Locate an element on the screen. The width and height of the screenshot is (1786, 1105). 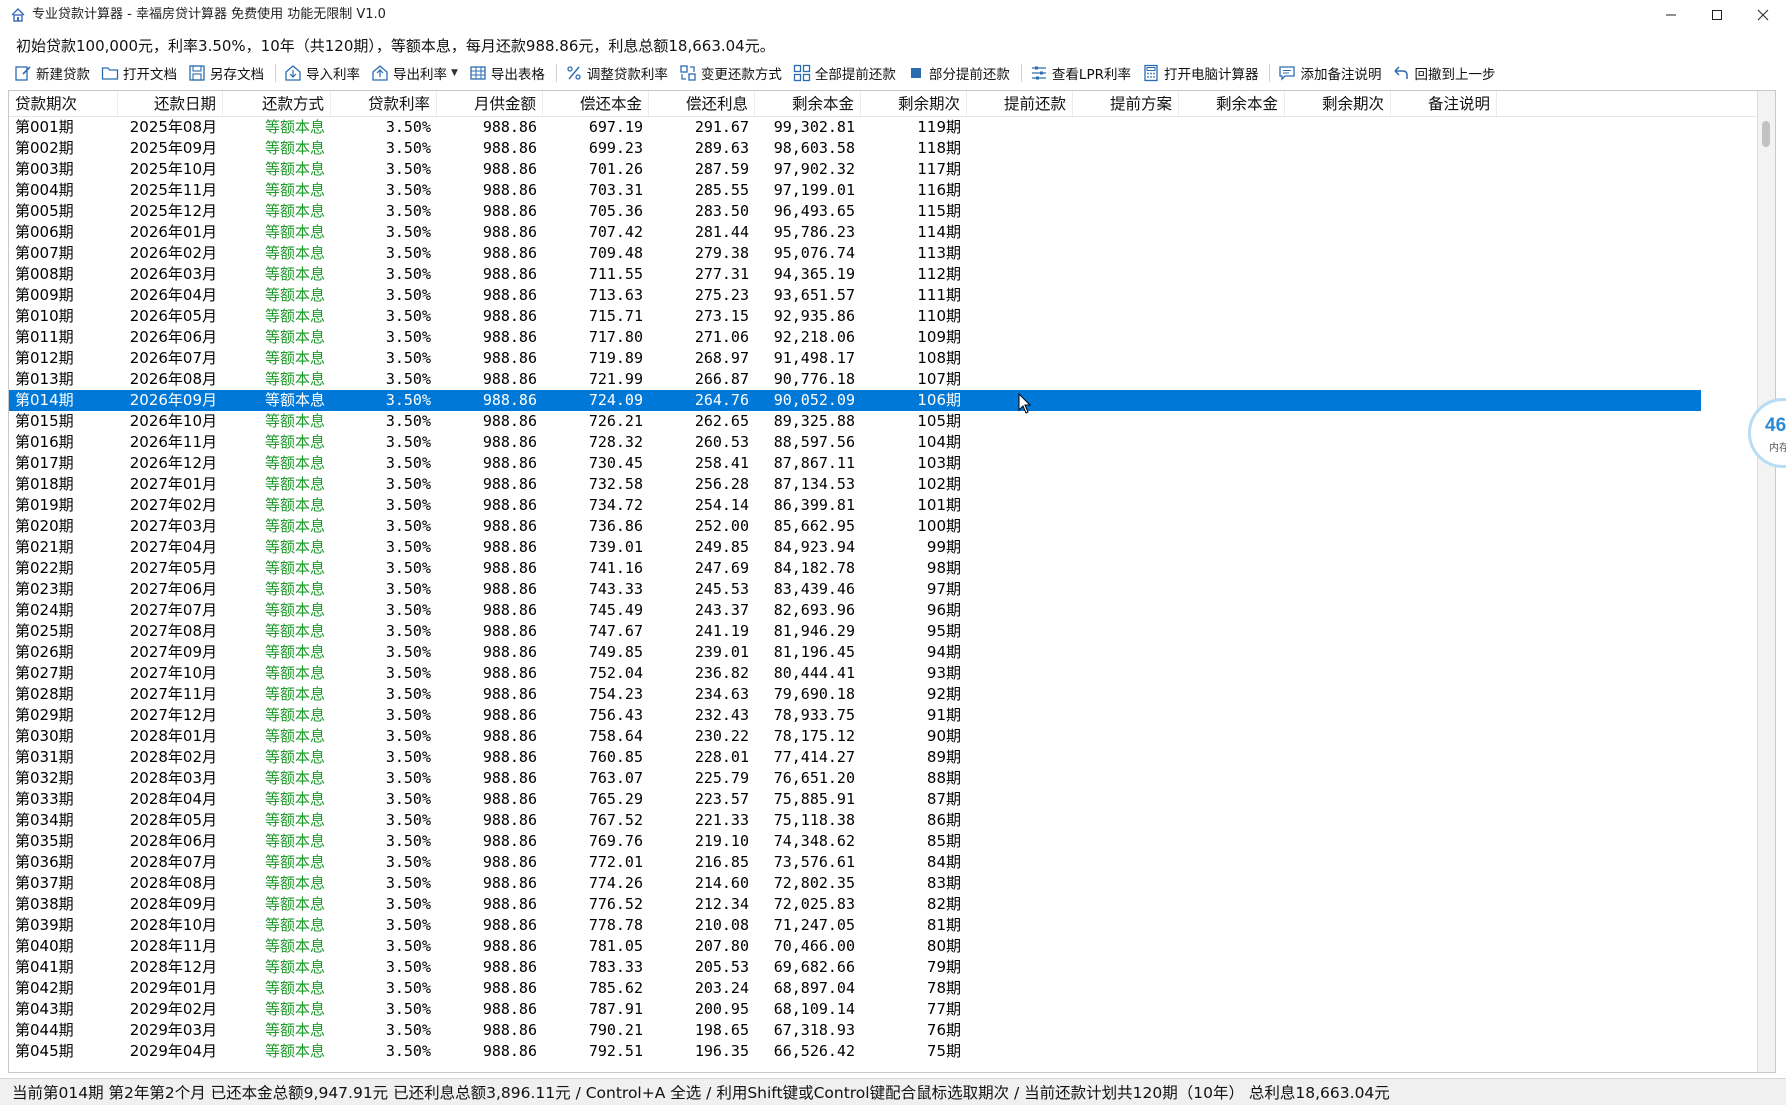
column-header: 偿还本金 is located at coordinates (596, 103).